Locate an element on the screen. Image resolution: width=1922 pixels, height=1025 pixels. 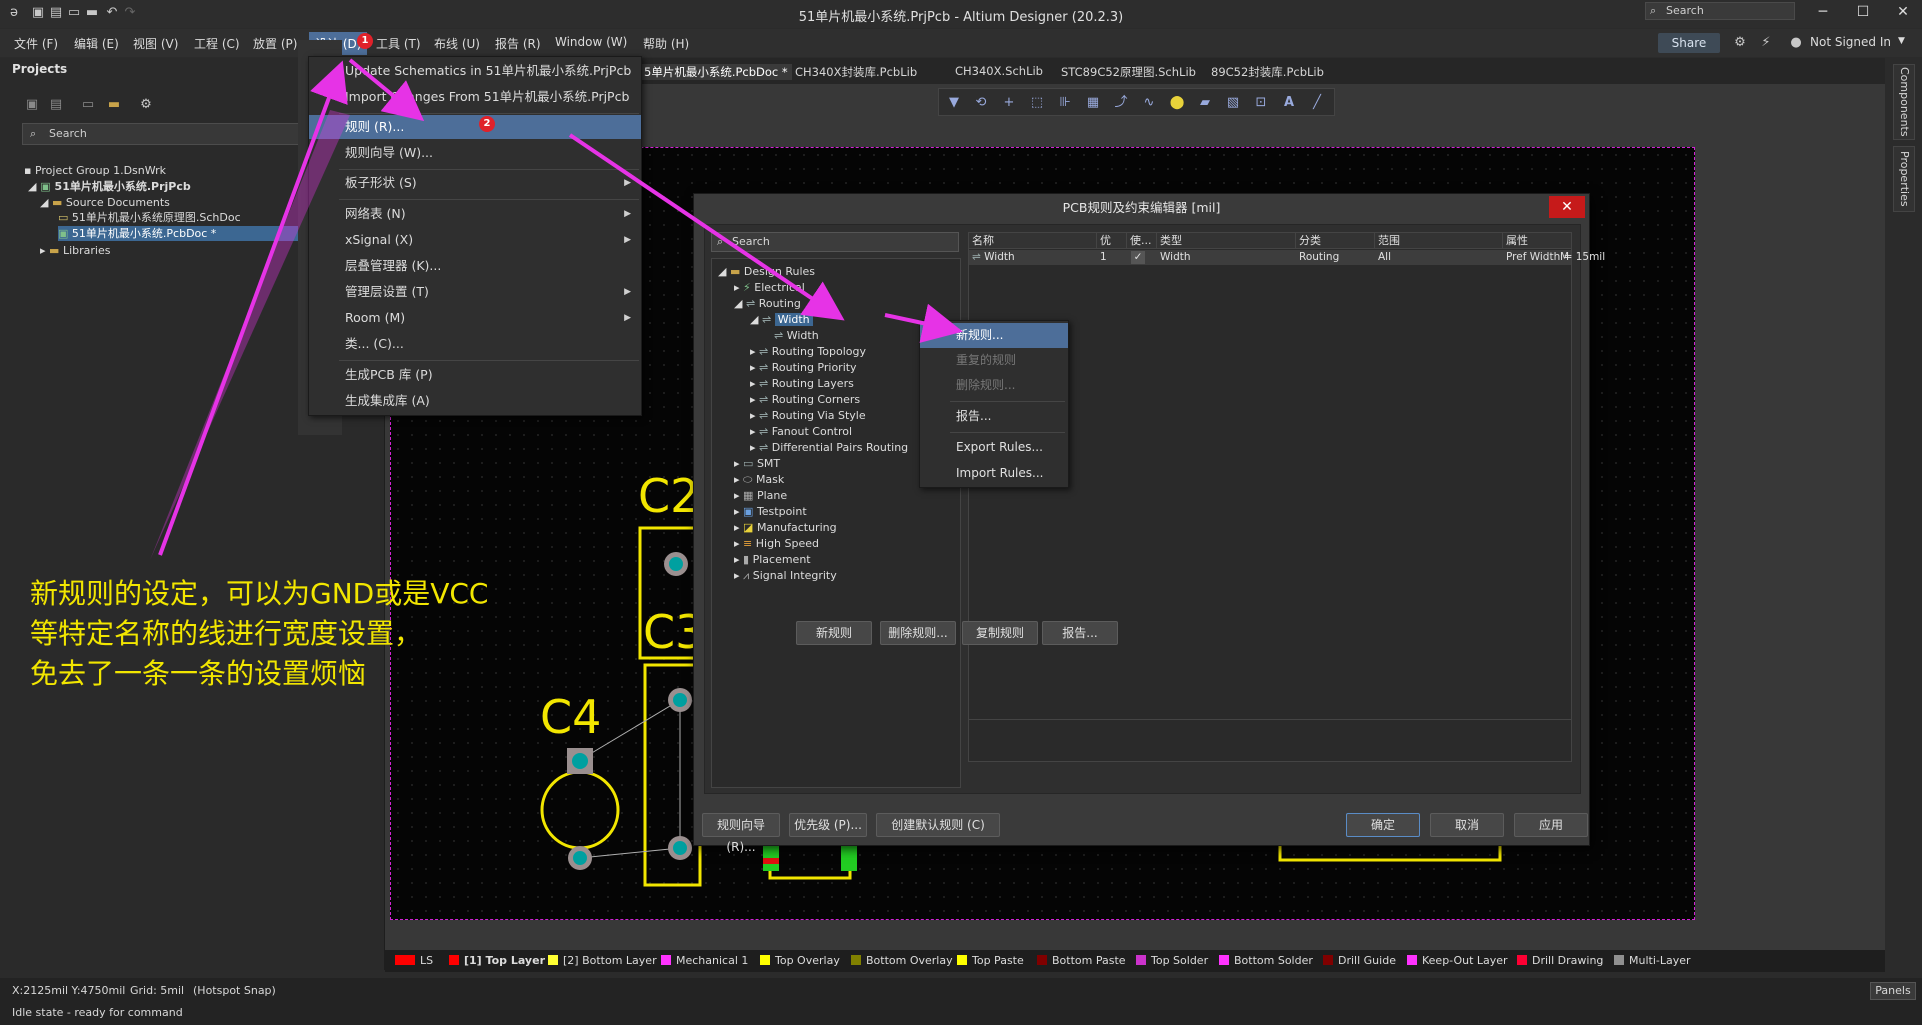
tree-item-smt: ▸ ▭ SMT is located at coordinates (757, 464).